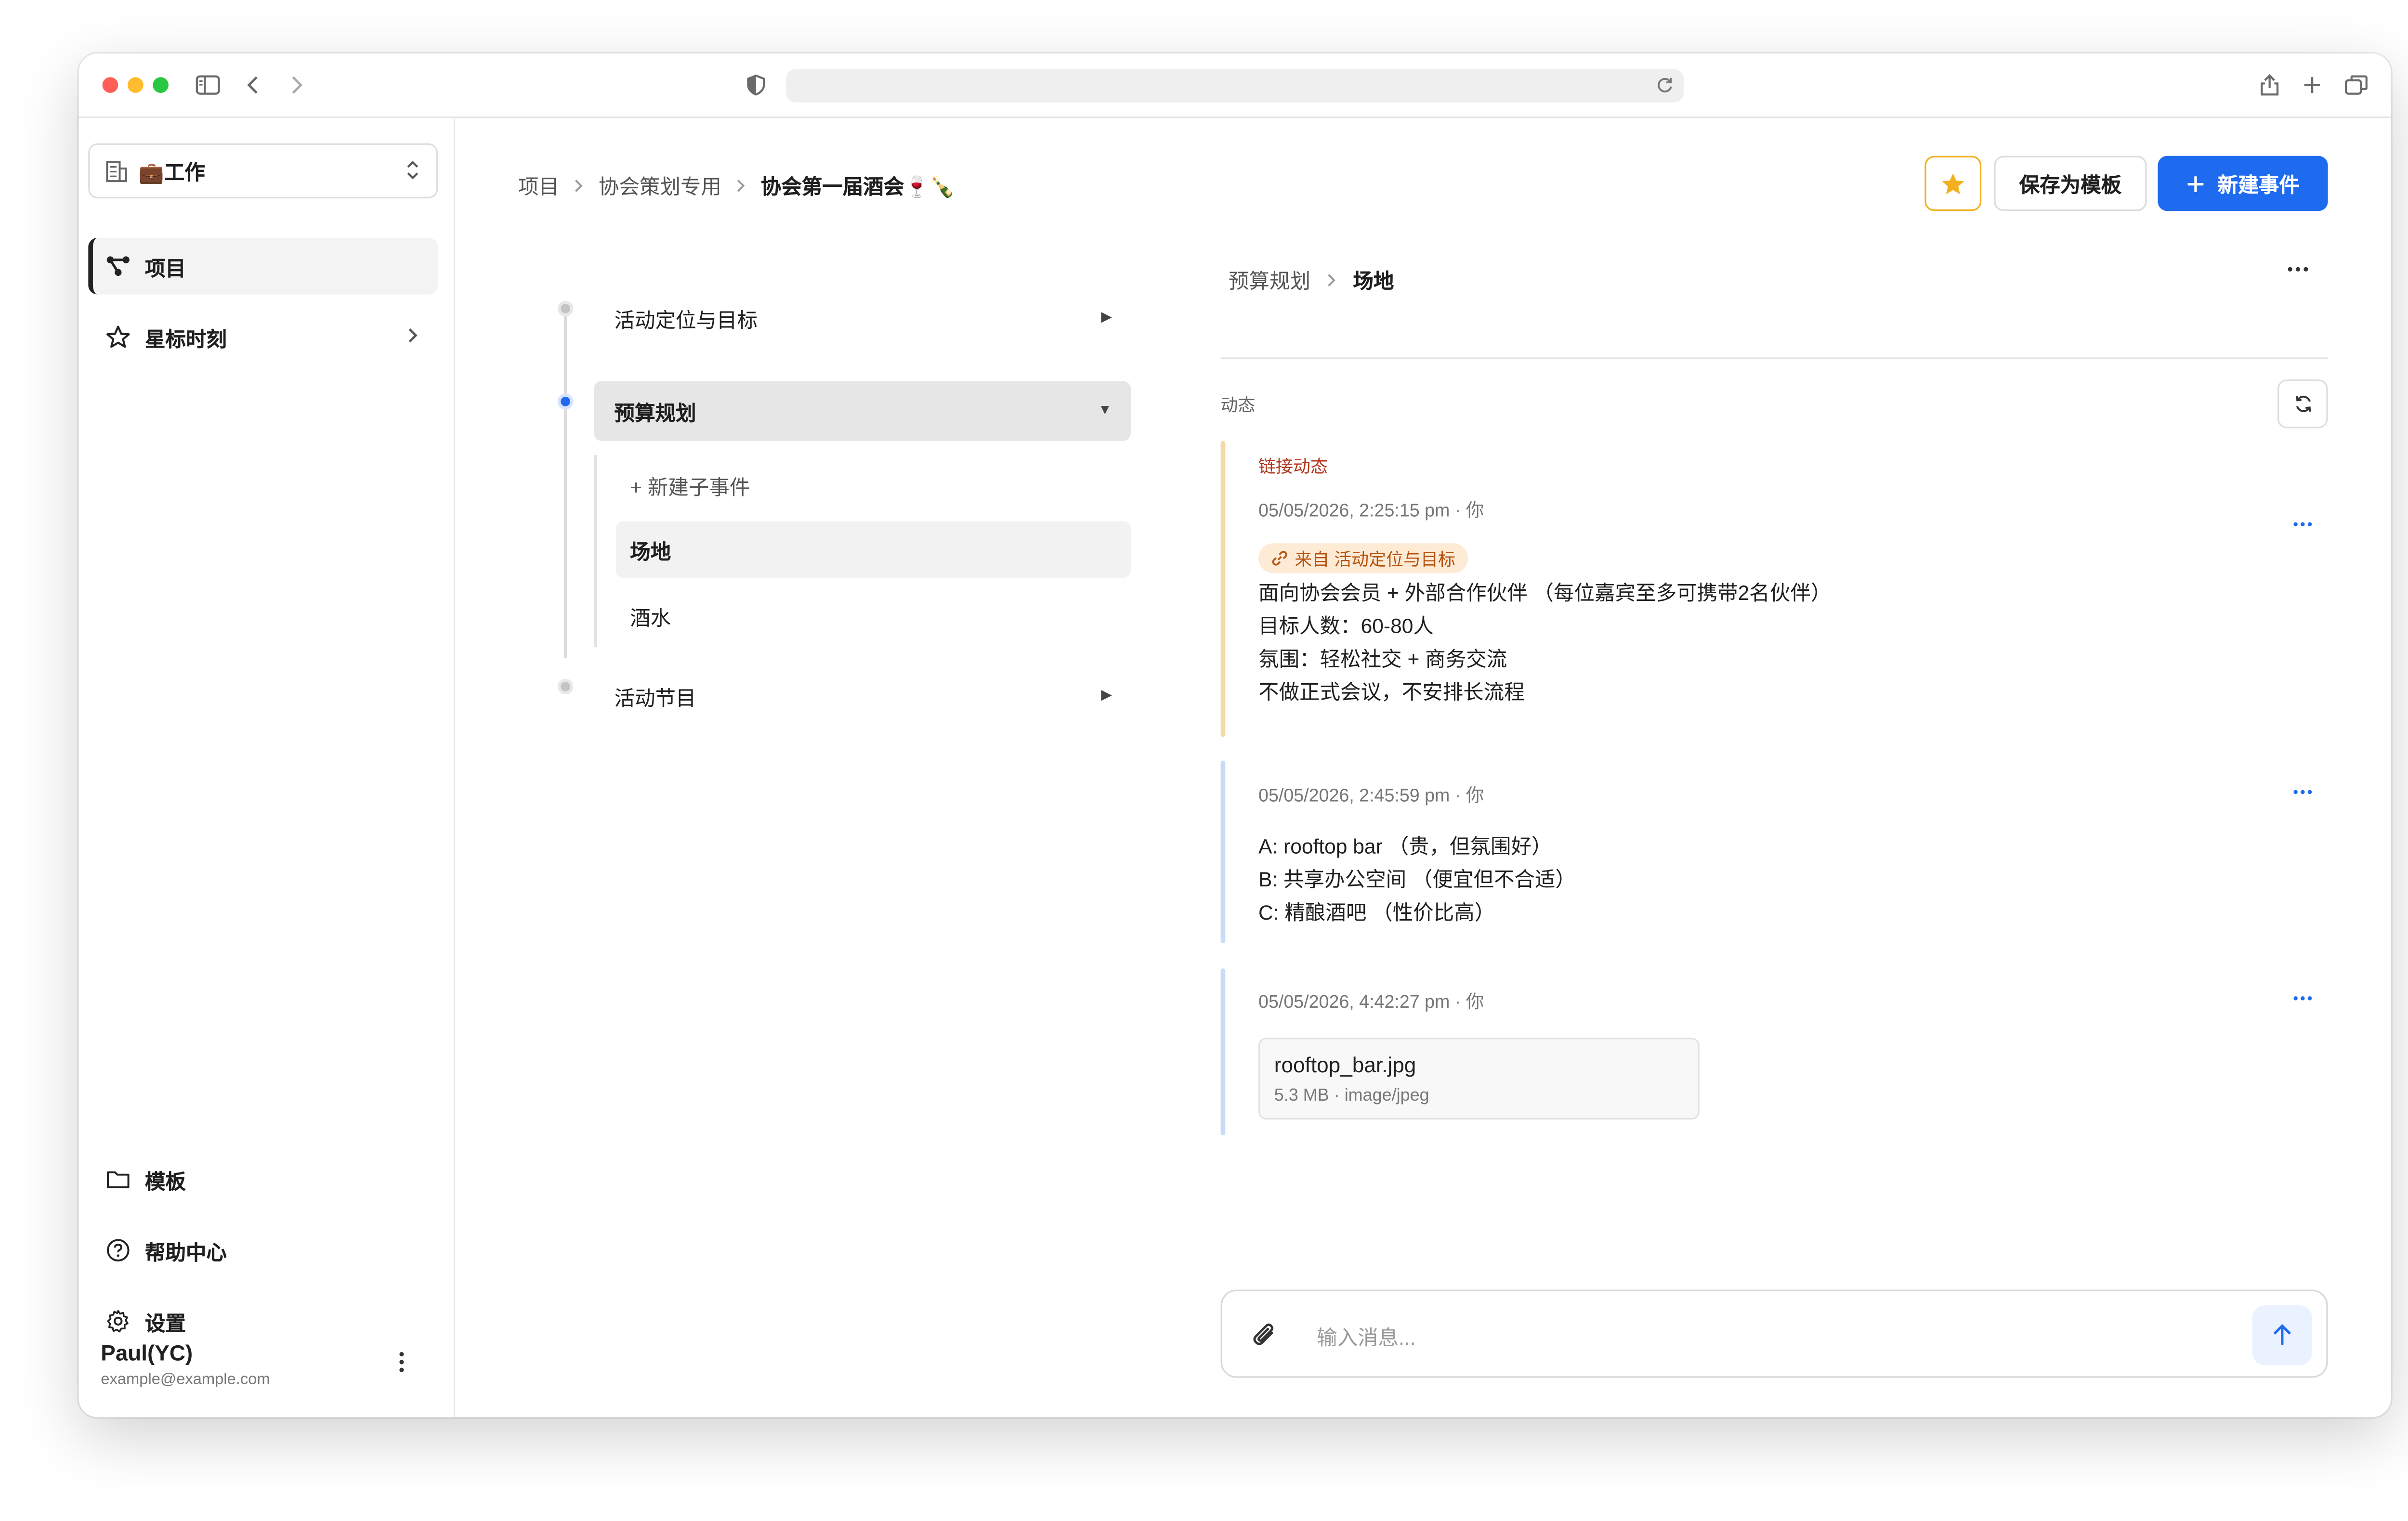 The width and height of the screenshot is (2408, 1521). I want to click on maximize-window-button, so click(161, 85).